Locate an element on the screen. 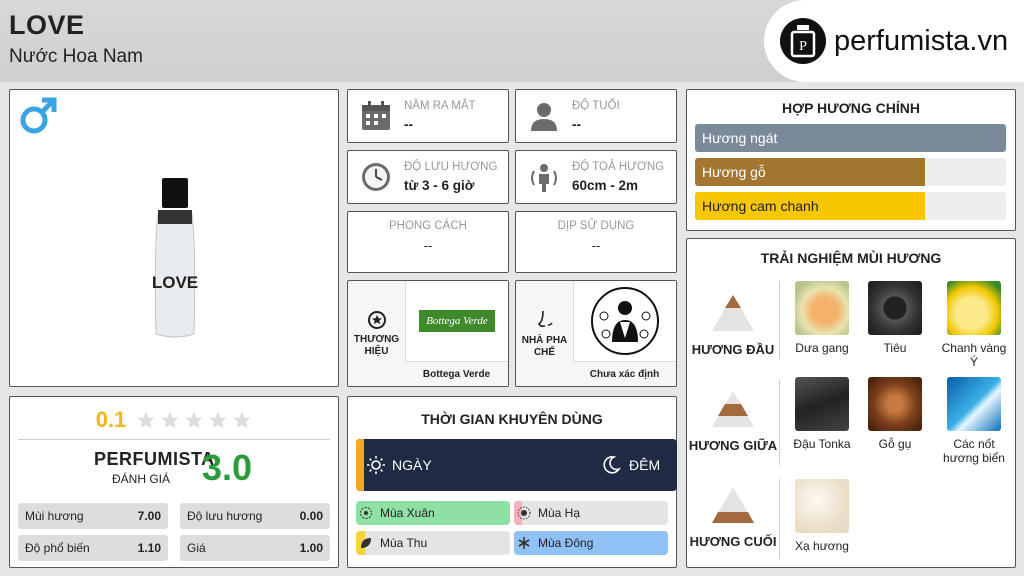  timing-title: THỜI GIAN KHUYÊN DÙNG is located at coordinates (512, 419).